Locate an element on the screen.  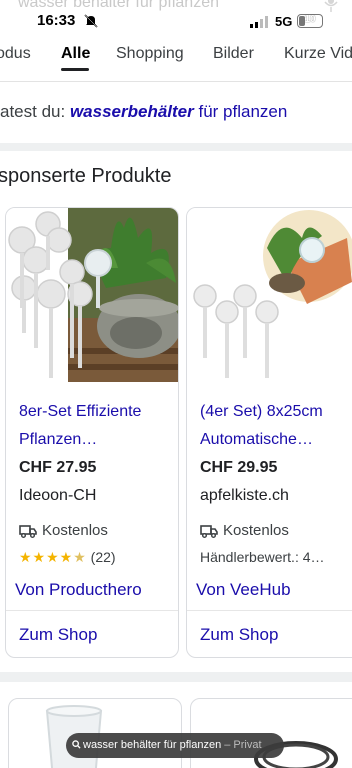
battery-level: 10 is located at coordinates (310, 19).